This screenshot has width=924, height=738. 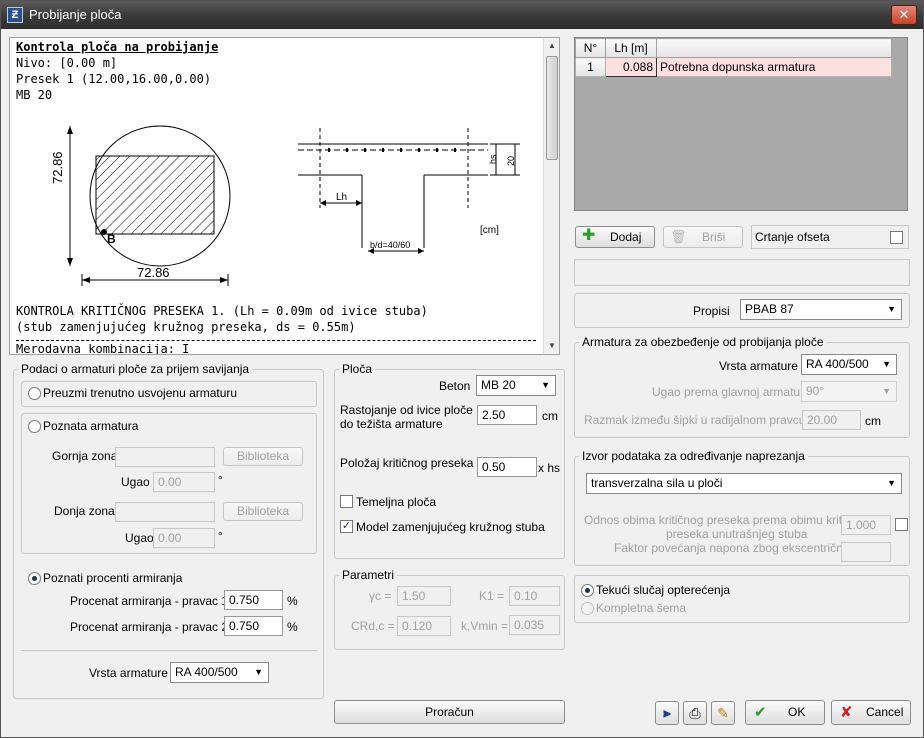 I want to click on radio-complete-scheme, so click(x=587, y=608).